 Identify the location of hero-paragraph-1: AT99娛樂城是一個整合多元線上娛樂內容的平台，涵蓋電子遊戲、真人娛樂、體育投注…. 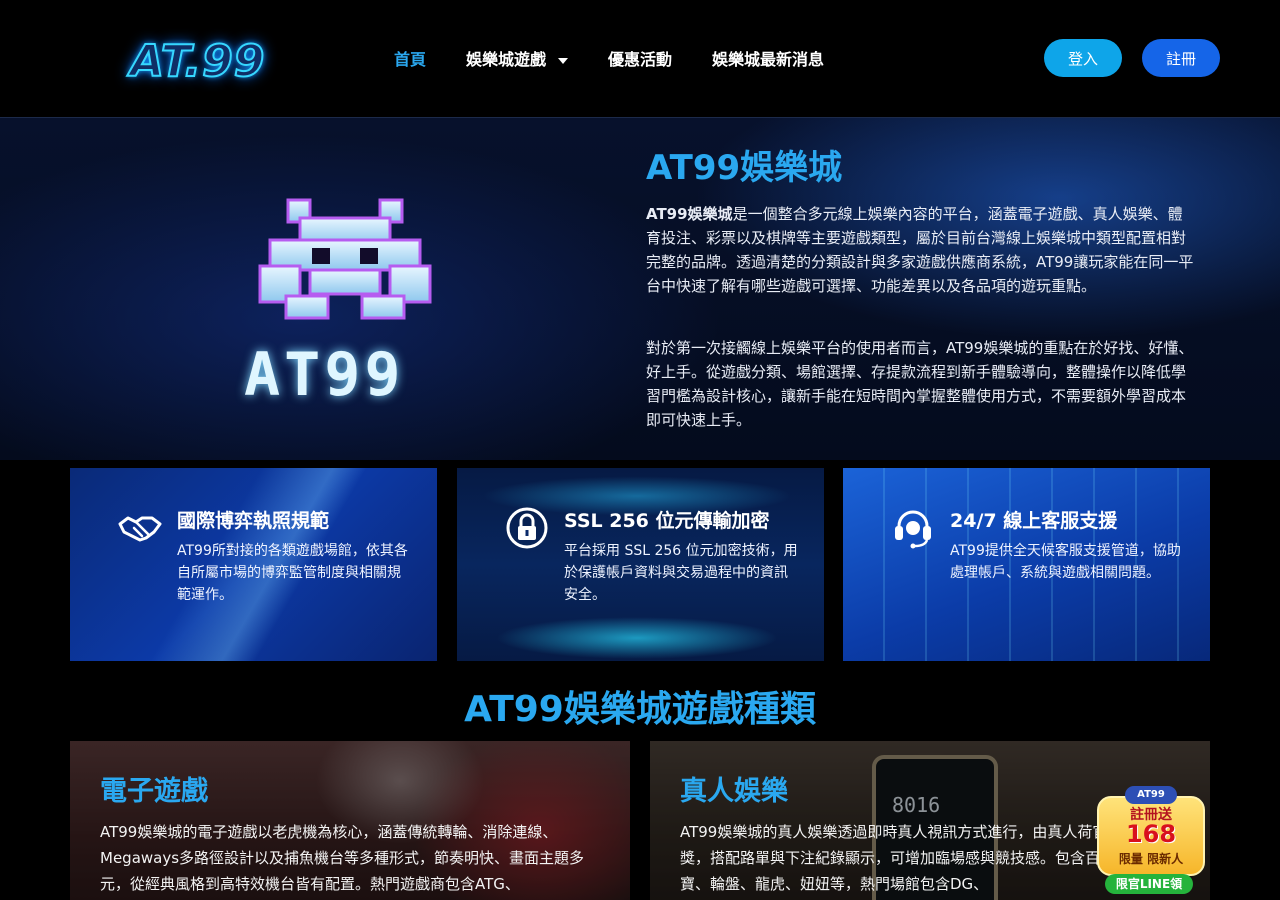
(921, 250).